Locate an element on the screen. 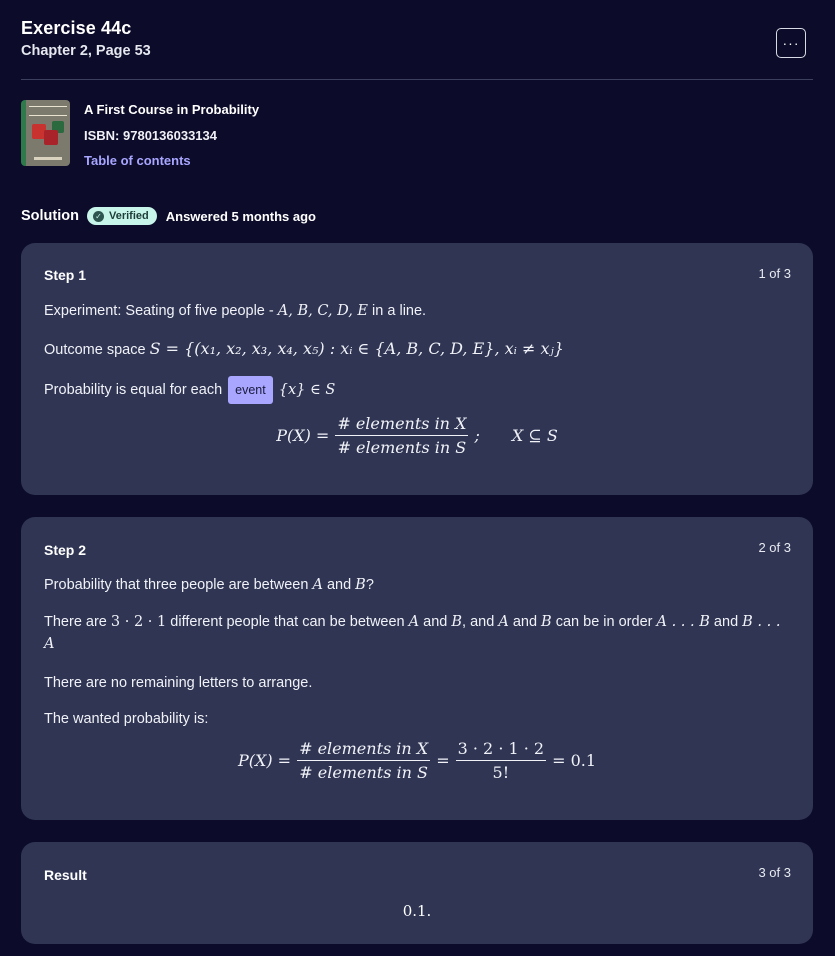 This screenshot has width=835, height=956. table-of-contents-link: Table of contents is located at coordinates (171, 161).